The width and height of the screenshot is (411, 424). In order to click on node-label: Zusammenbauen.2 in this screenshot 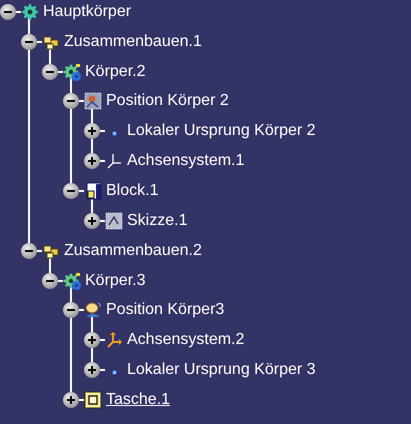, I will do `click(133, 251)`.